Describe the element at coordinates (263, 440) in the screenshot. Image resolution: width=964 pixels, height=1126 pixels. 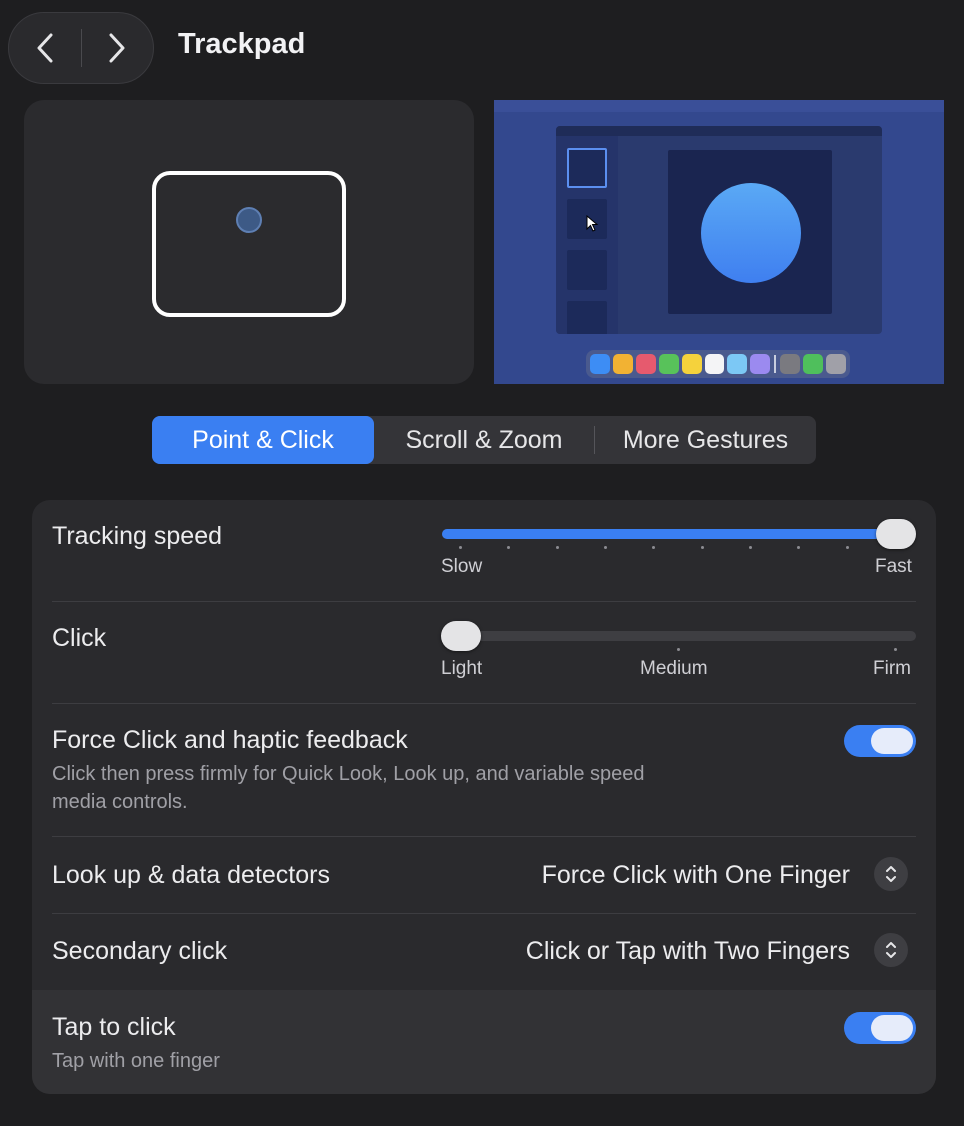
I see `tab-point-and-click: Point & Click` at that location.